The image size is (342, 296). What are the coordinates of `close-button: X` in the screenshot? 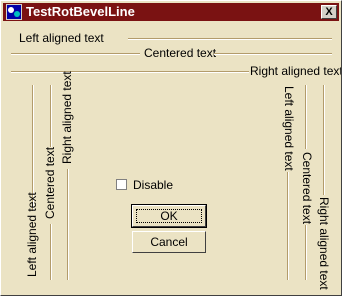 It's located at (329, 12).